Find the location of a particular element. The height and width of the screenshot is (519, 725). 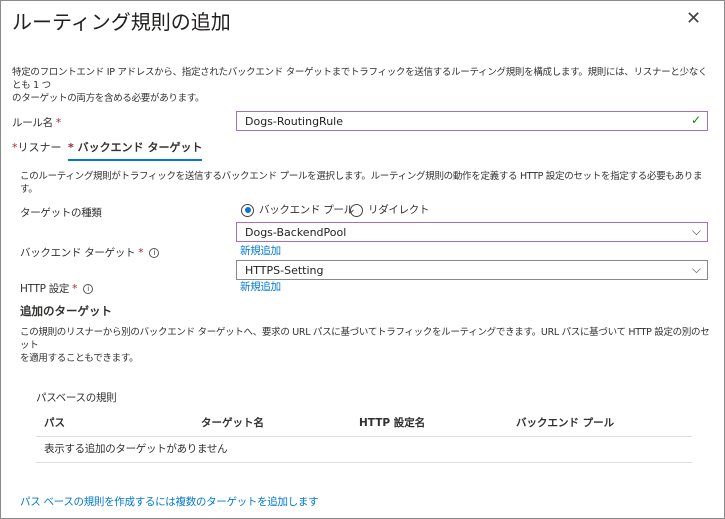

radio-label: リダイレクト is located at coordinates (399, 210).